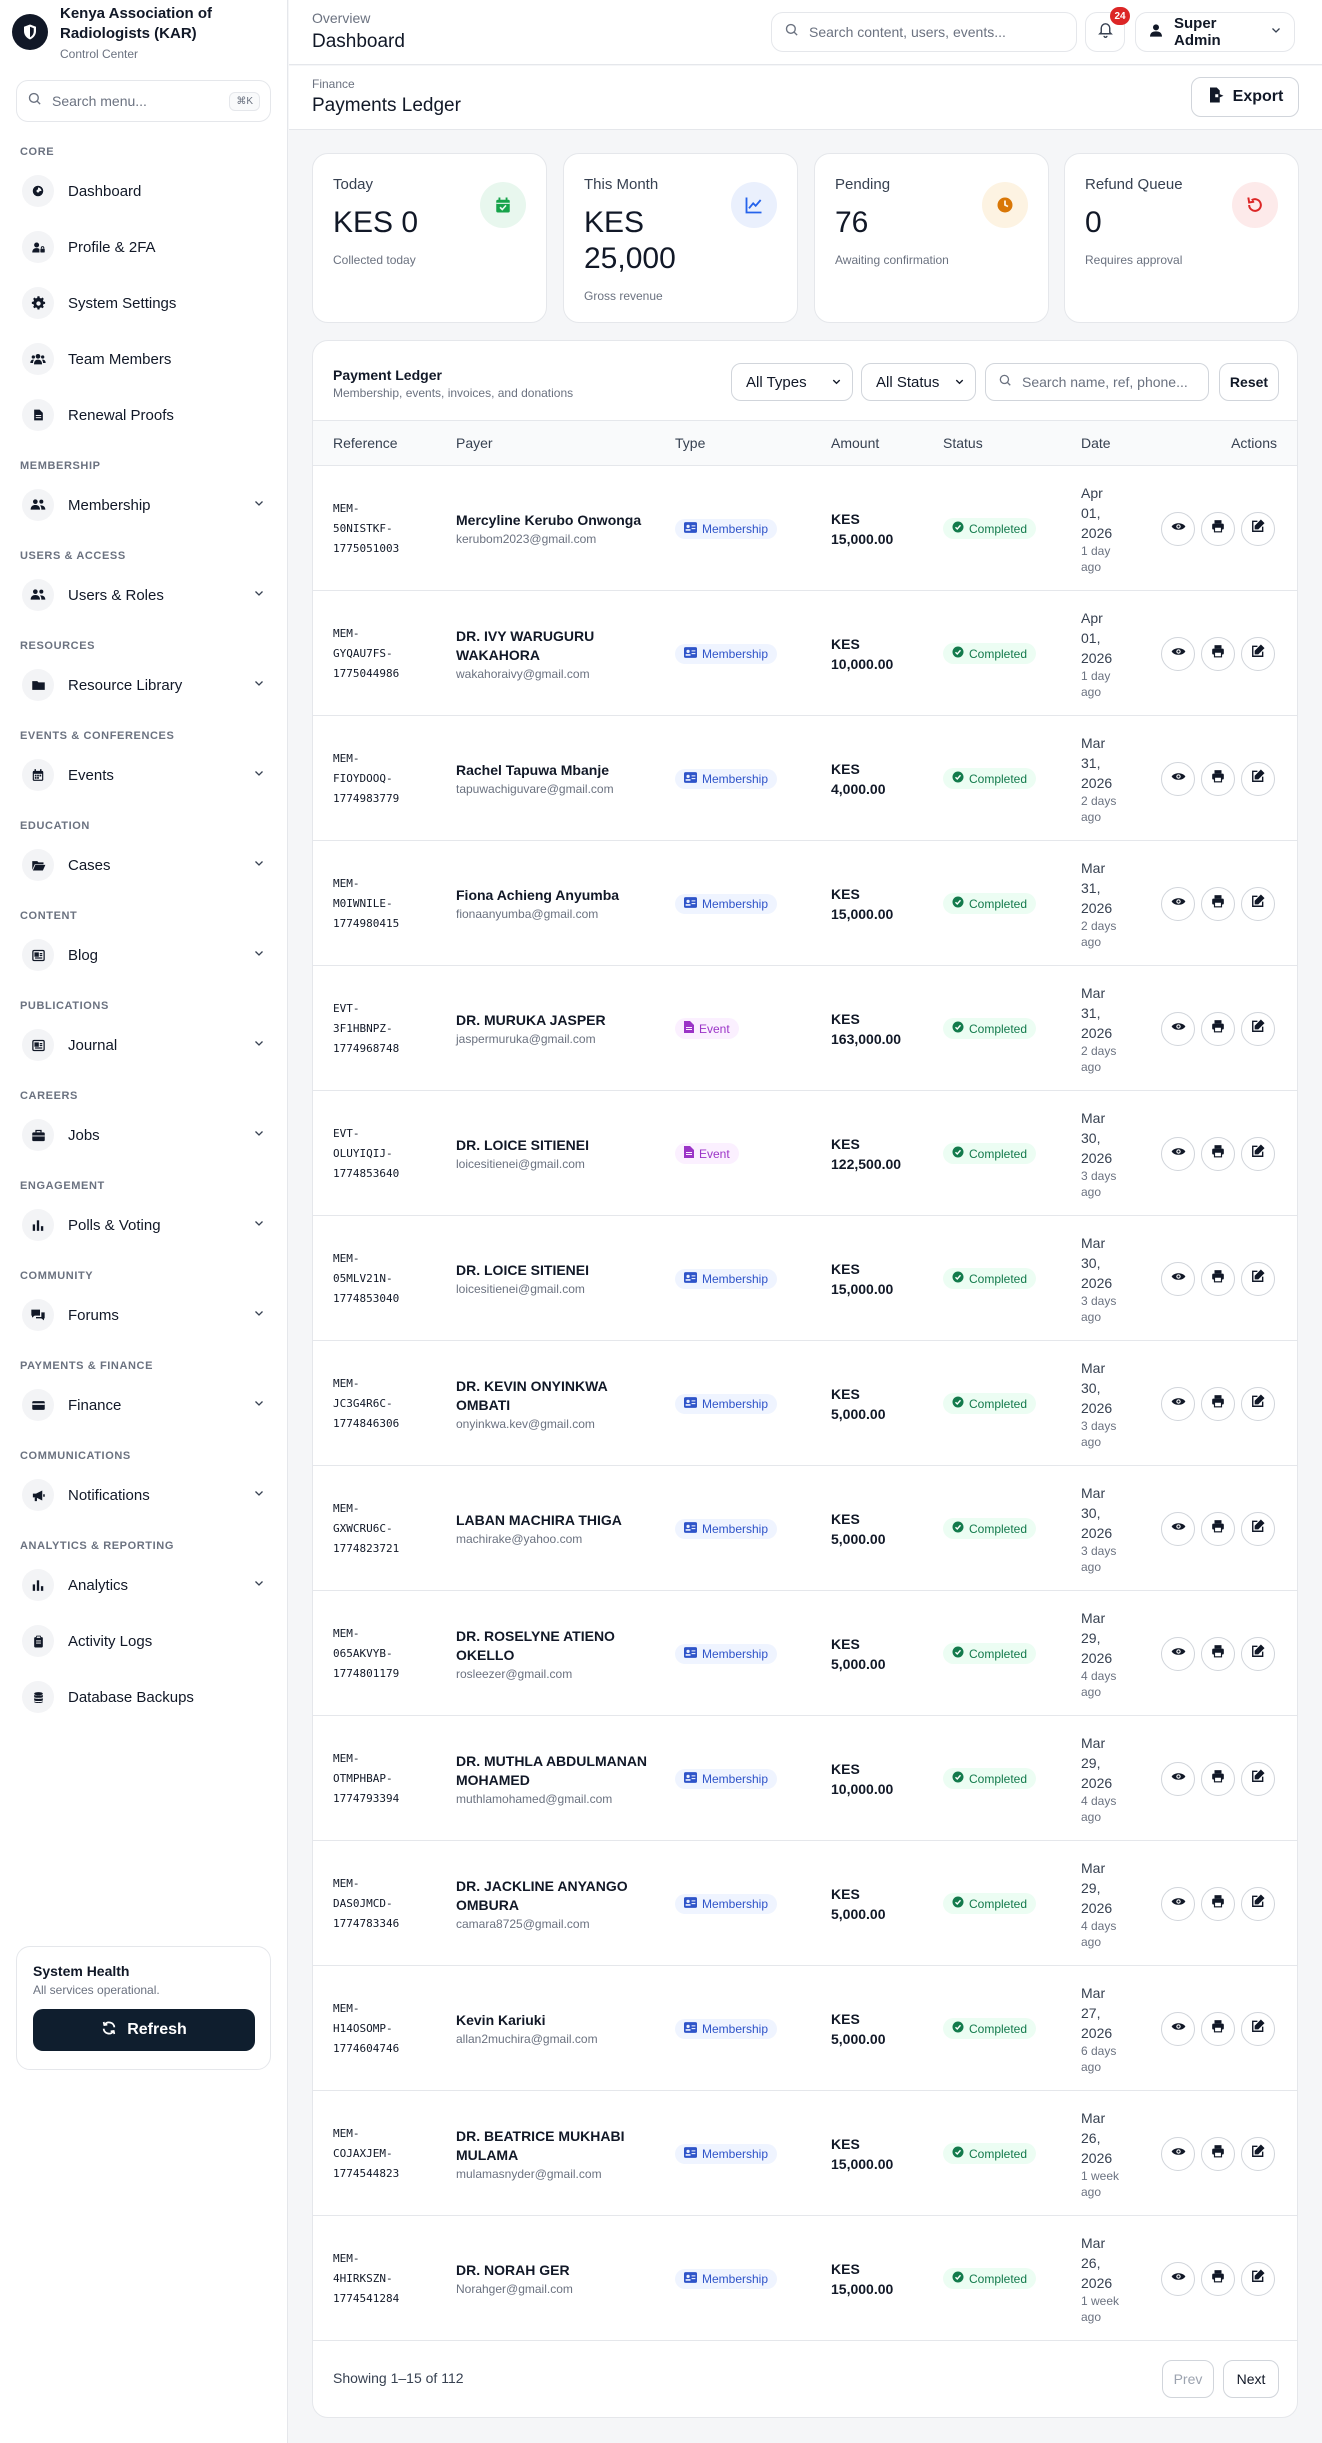  What do you see at coordinates (143, 1315) in the screenshot?
I see `sidebar-item-forums: Forums` at bounding box center [143, 1315].